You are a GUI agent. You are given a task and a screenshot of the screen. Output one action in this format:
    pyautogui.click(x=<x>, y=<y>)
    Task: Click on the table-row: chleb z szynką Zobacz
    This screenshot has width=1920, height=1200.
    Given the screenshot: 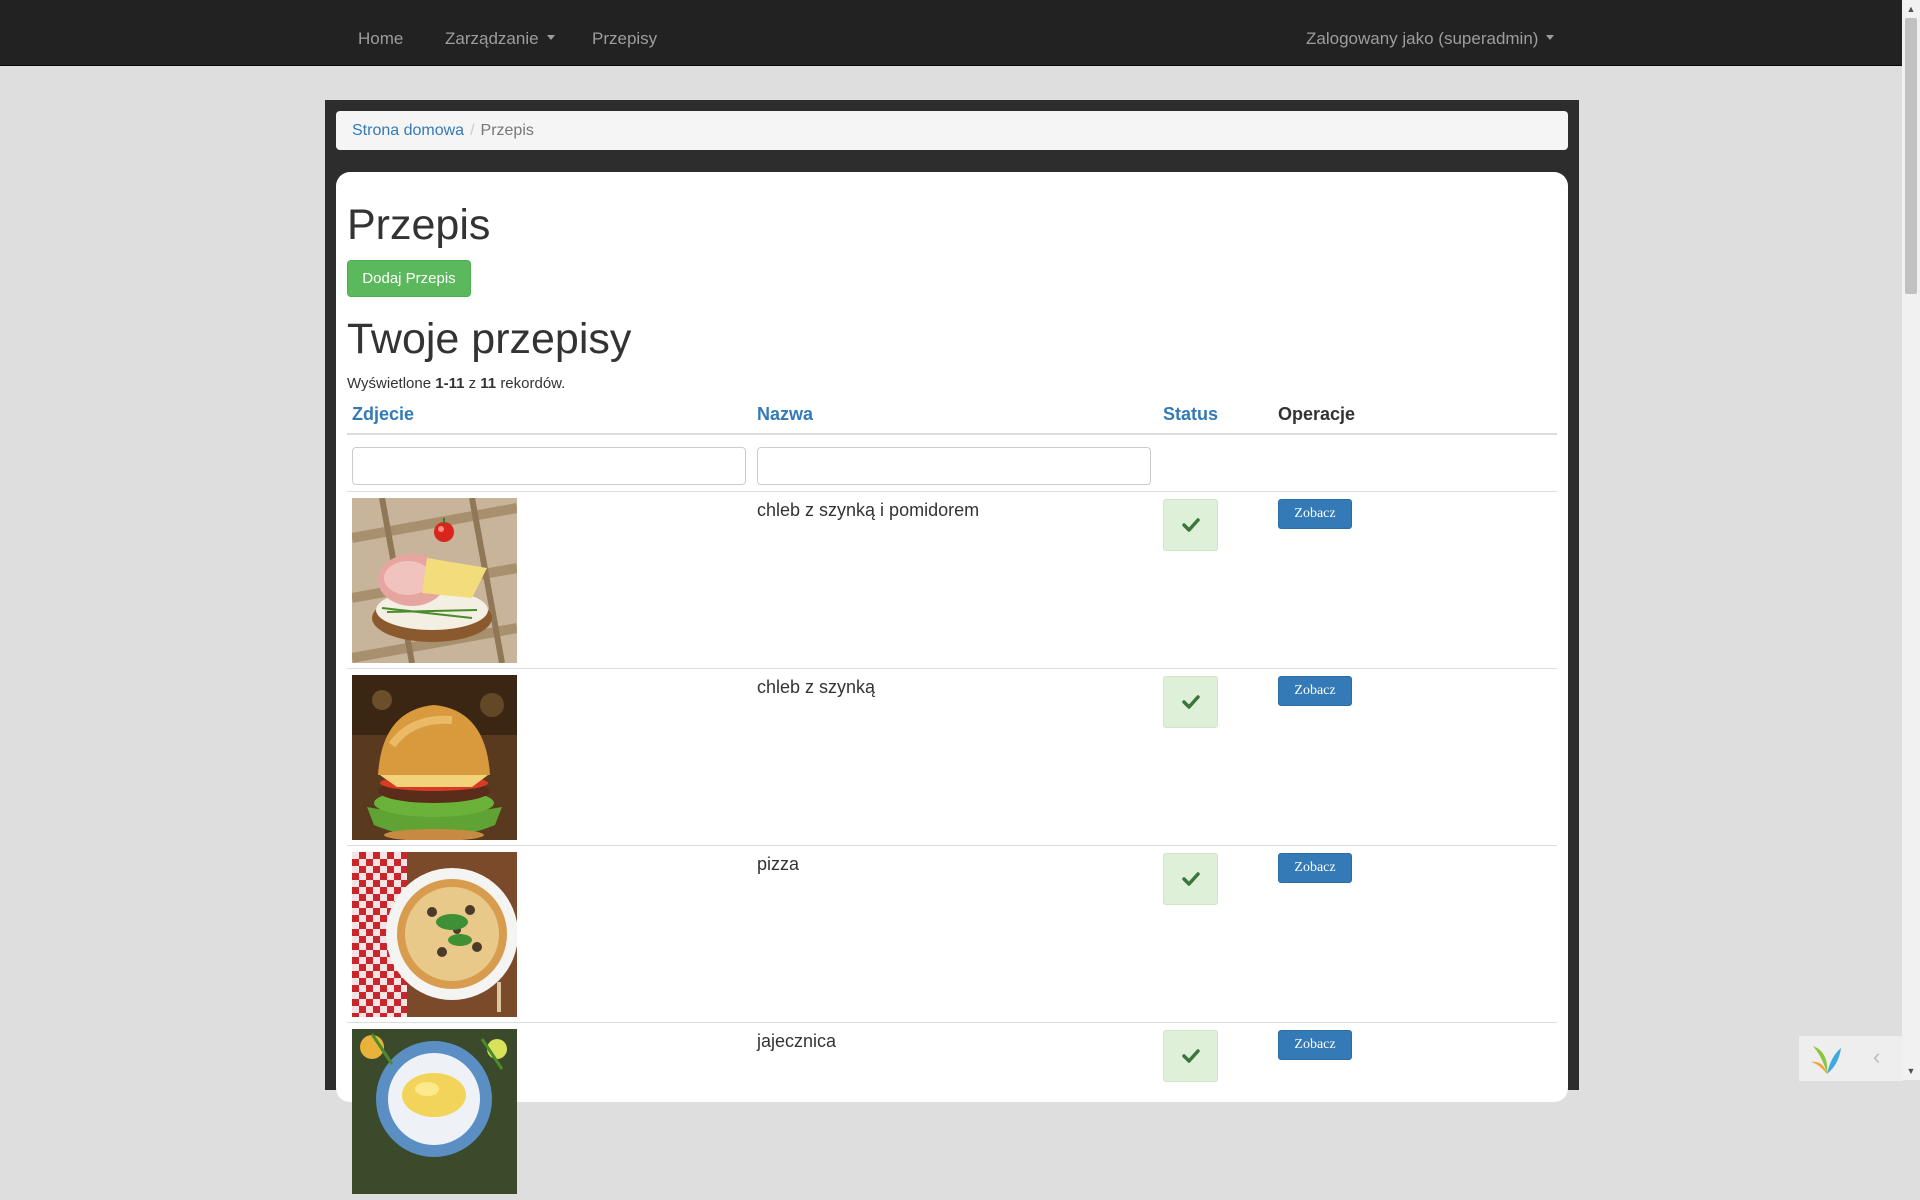 What is the action you would take?
    pyautogui.click(x=952, y=757)
    